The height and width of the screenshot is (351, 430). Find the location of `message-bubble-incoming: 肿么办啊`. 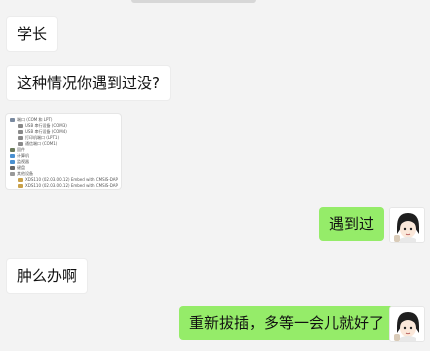

message-bubble-incoming: 肿么办啊 is located at coordinates (47, 276).